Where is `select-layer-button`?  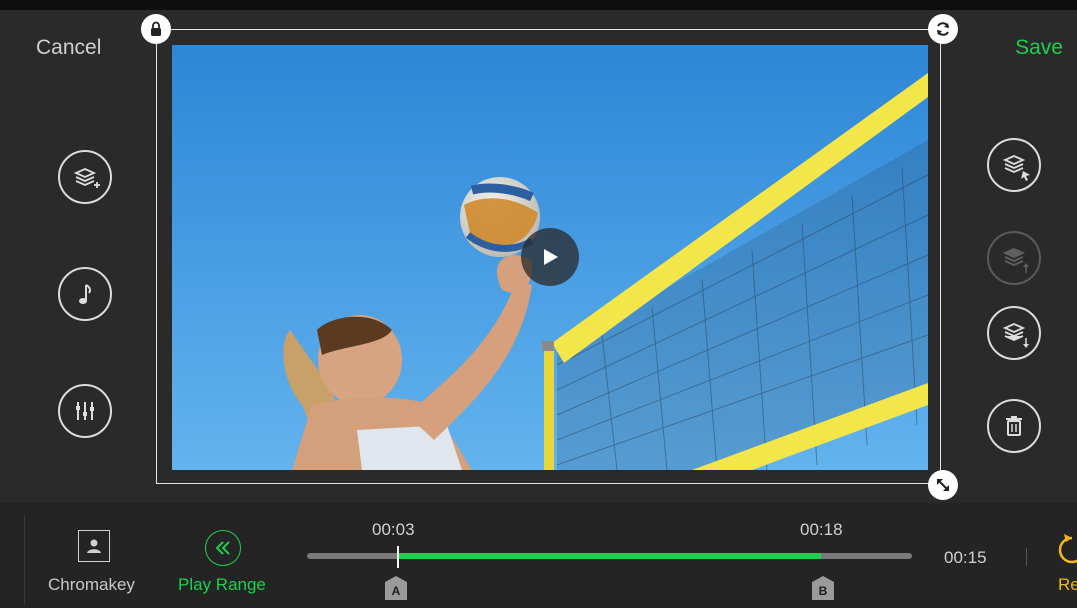
select-layer-button is located at coordinates (1014, 165).